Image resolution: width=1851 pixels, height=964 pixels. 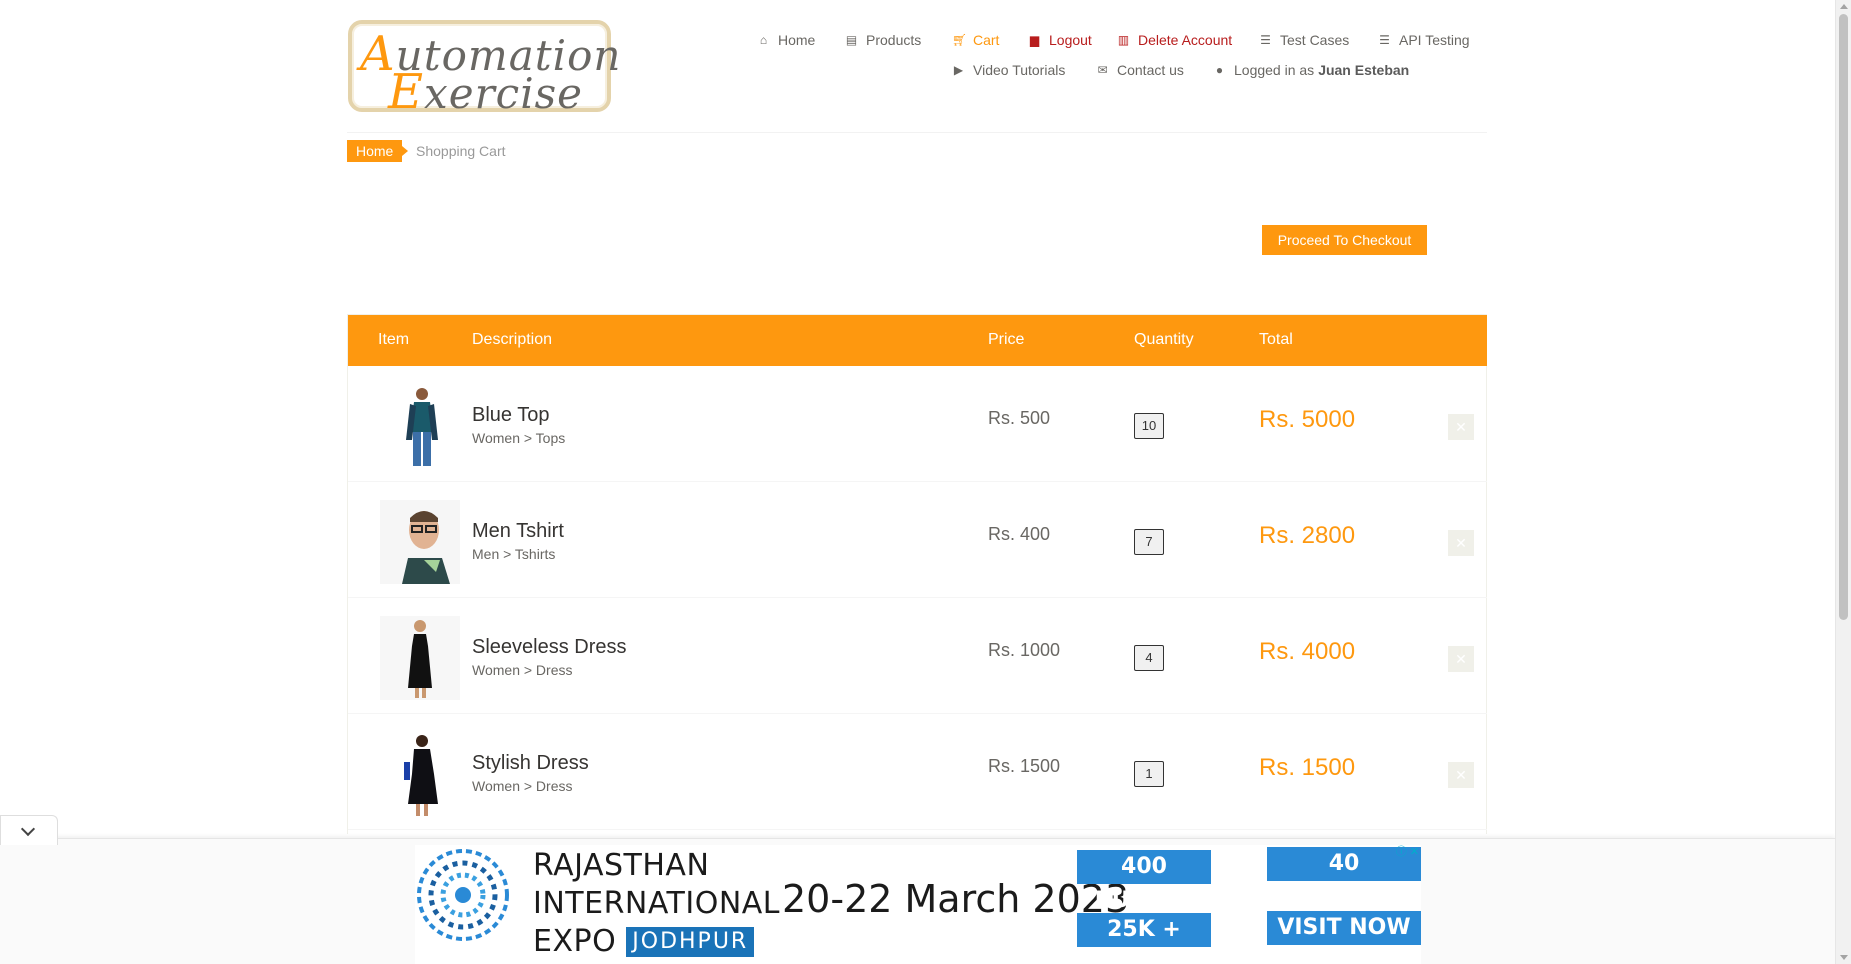 I want to click on nav-home: ⌂ Home, so click(x=786, y=40).